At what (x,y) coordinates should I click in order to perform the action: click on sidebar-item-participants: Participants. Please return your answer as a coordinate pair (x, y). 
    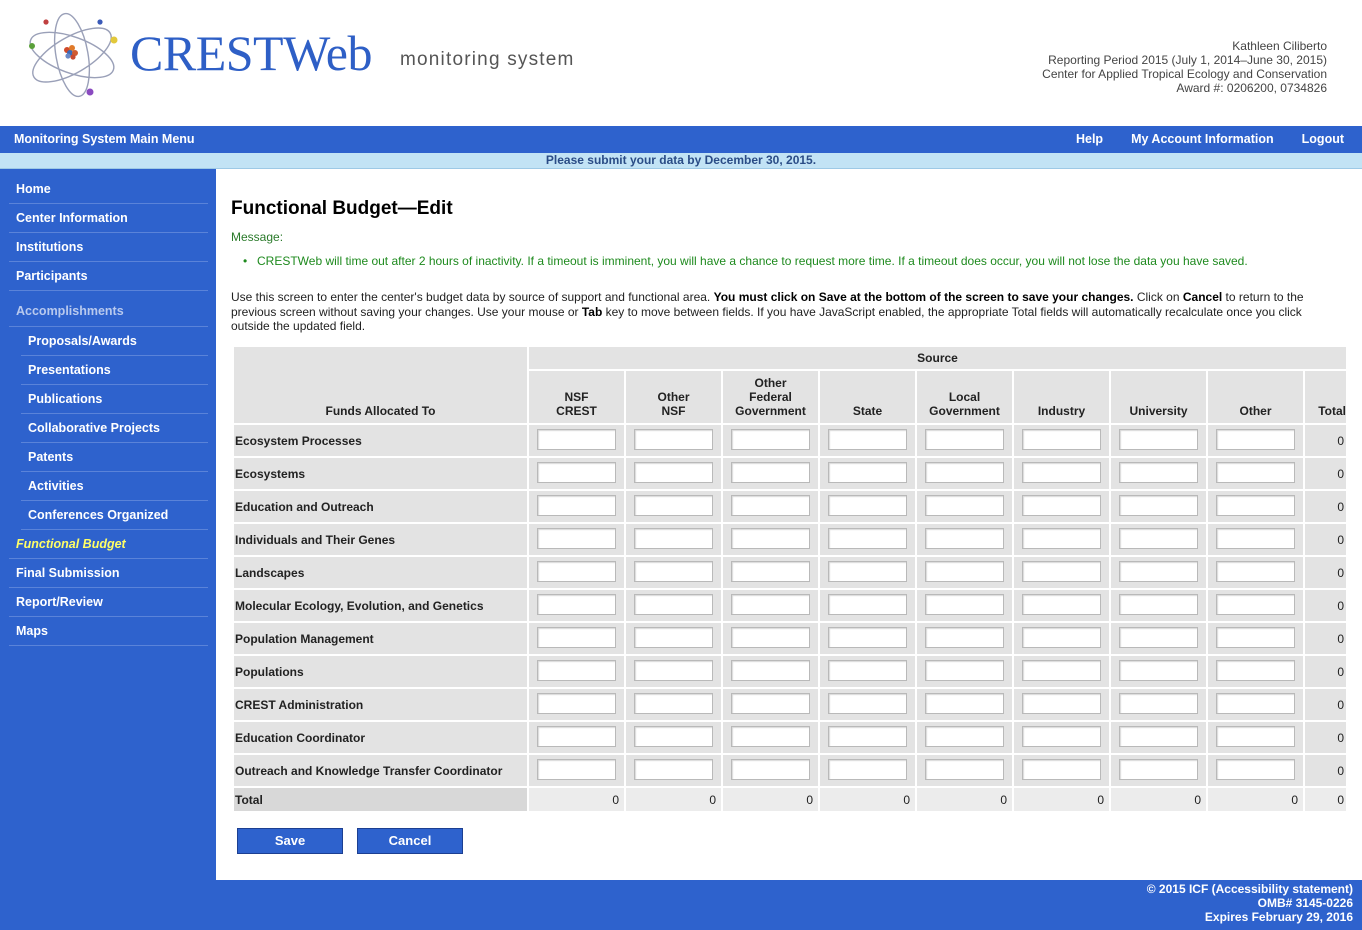
    Looking at the image, I should click on (108, 276).